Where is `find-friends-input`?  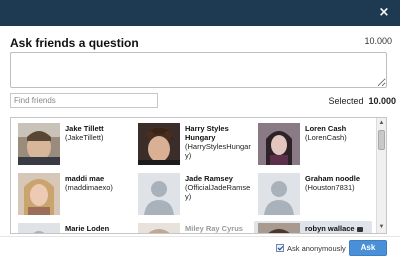
find-friends-input is located at coordinates (84, 100).